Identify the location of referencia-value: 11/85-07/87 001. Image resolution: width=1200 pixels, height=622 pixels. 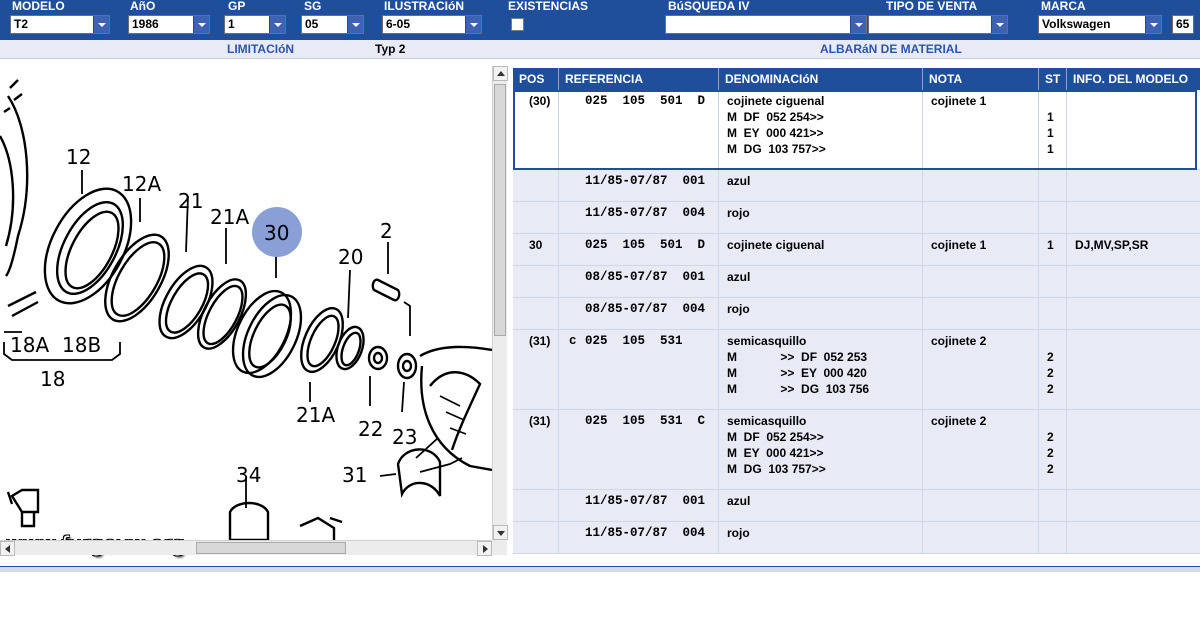
(645, 501).